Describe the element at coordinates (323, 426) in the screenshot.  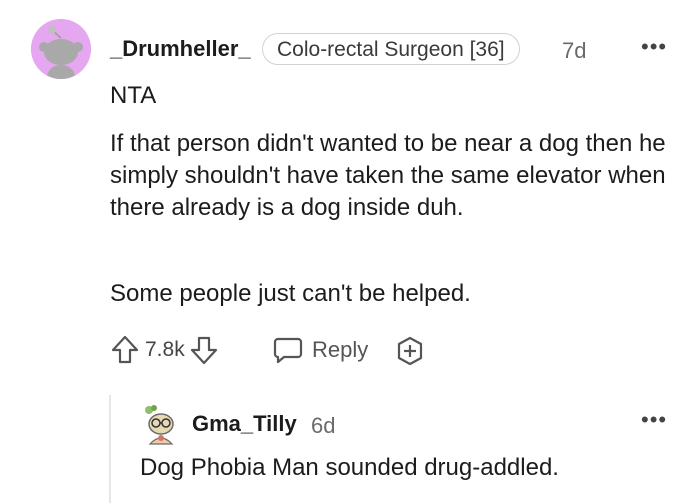
I see `reply-age: 6d` at that location.